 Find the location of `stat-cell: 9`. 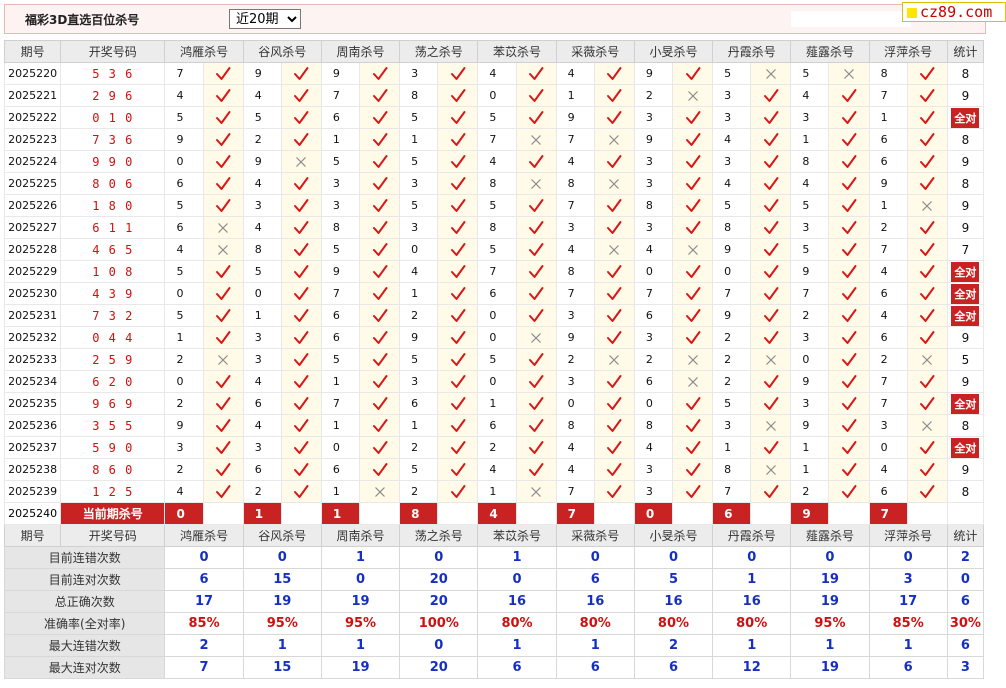

stat-cell: 9 is located at coordinates (965, 337).